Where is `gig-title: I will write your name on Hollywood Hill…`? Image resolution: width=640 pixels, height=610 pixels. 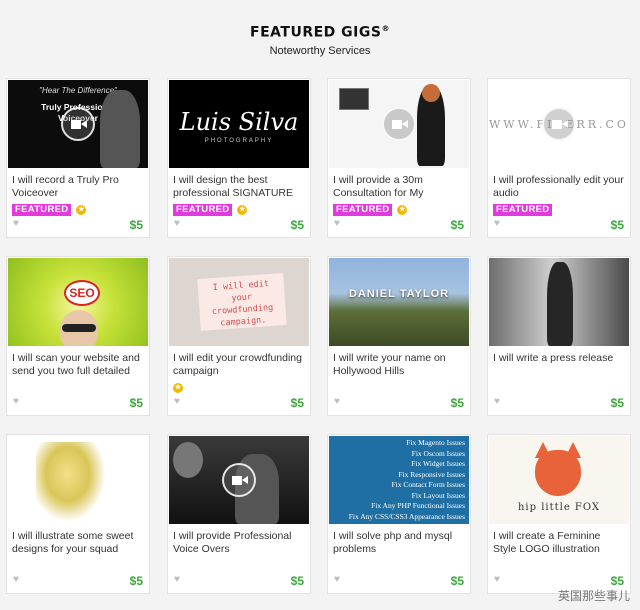 gig-title: I will write your name on Hollywood Hill… is located at coordinates (399, 363).